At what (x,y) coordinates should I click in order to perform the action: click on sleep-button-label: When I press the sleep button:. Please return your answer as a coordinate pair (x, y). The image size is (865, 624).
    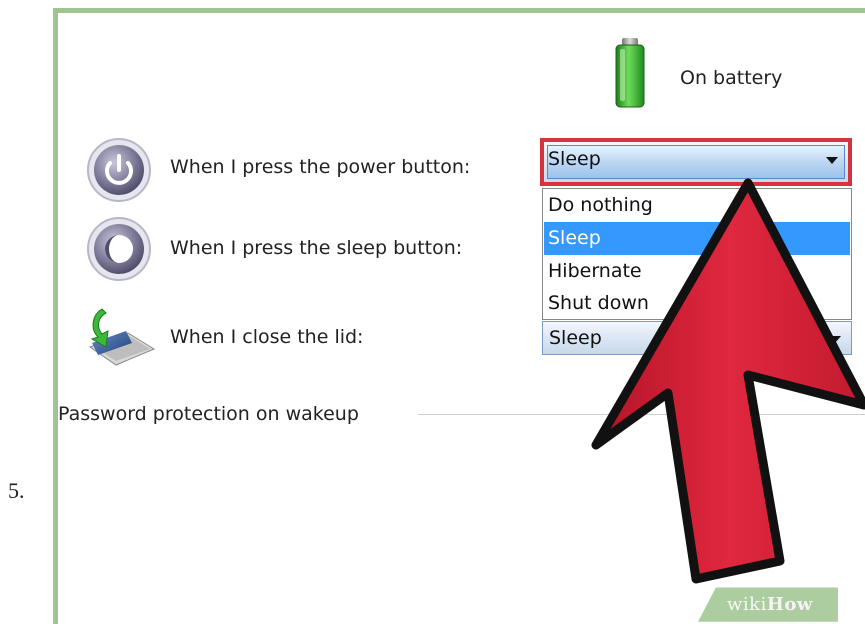
    Looking at the image, I should click on (316, 248).